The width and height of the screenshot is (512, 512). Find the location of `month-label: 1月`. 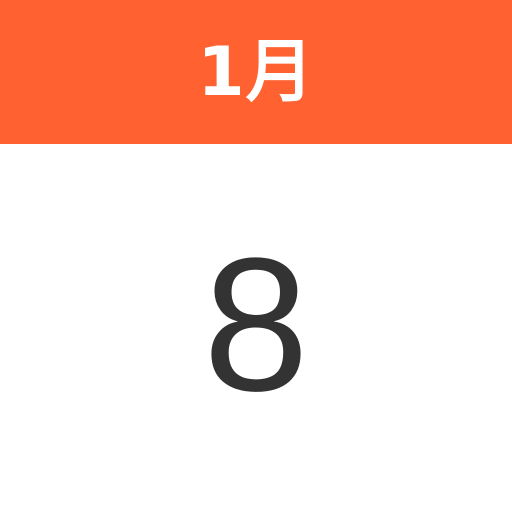

month-label: 1月 is located at coordinates (256, 72).